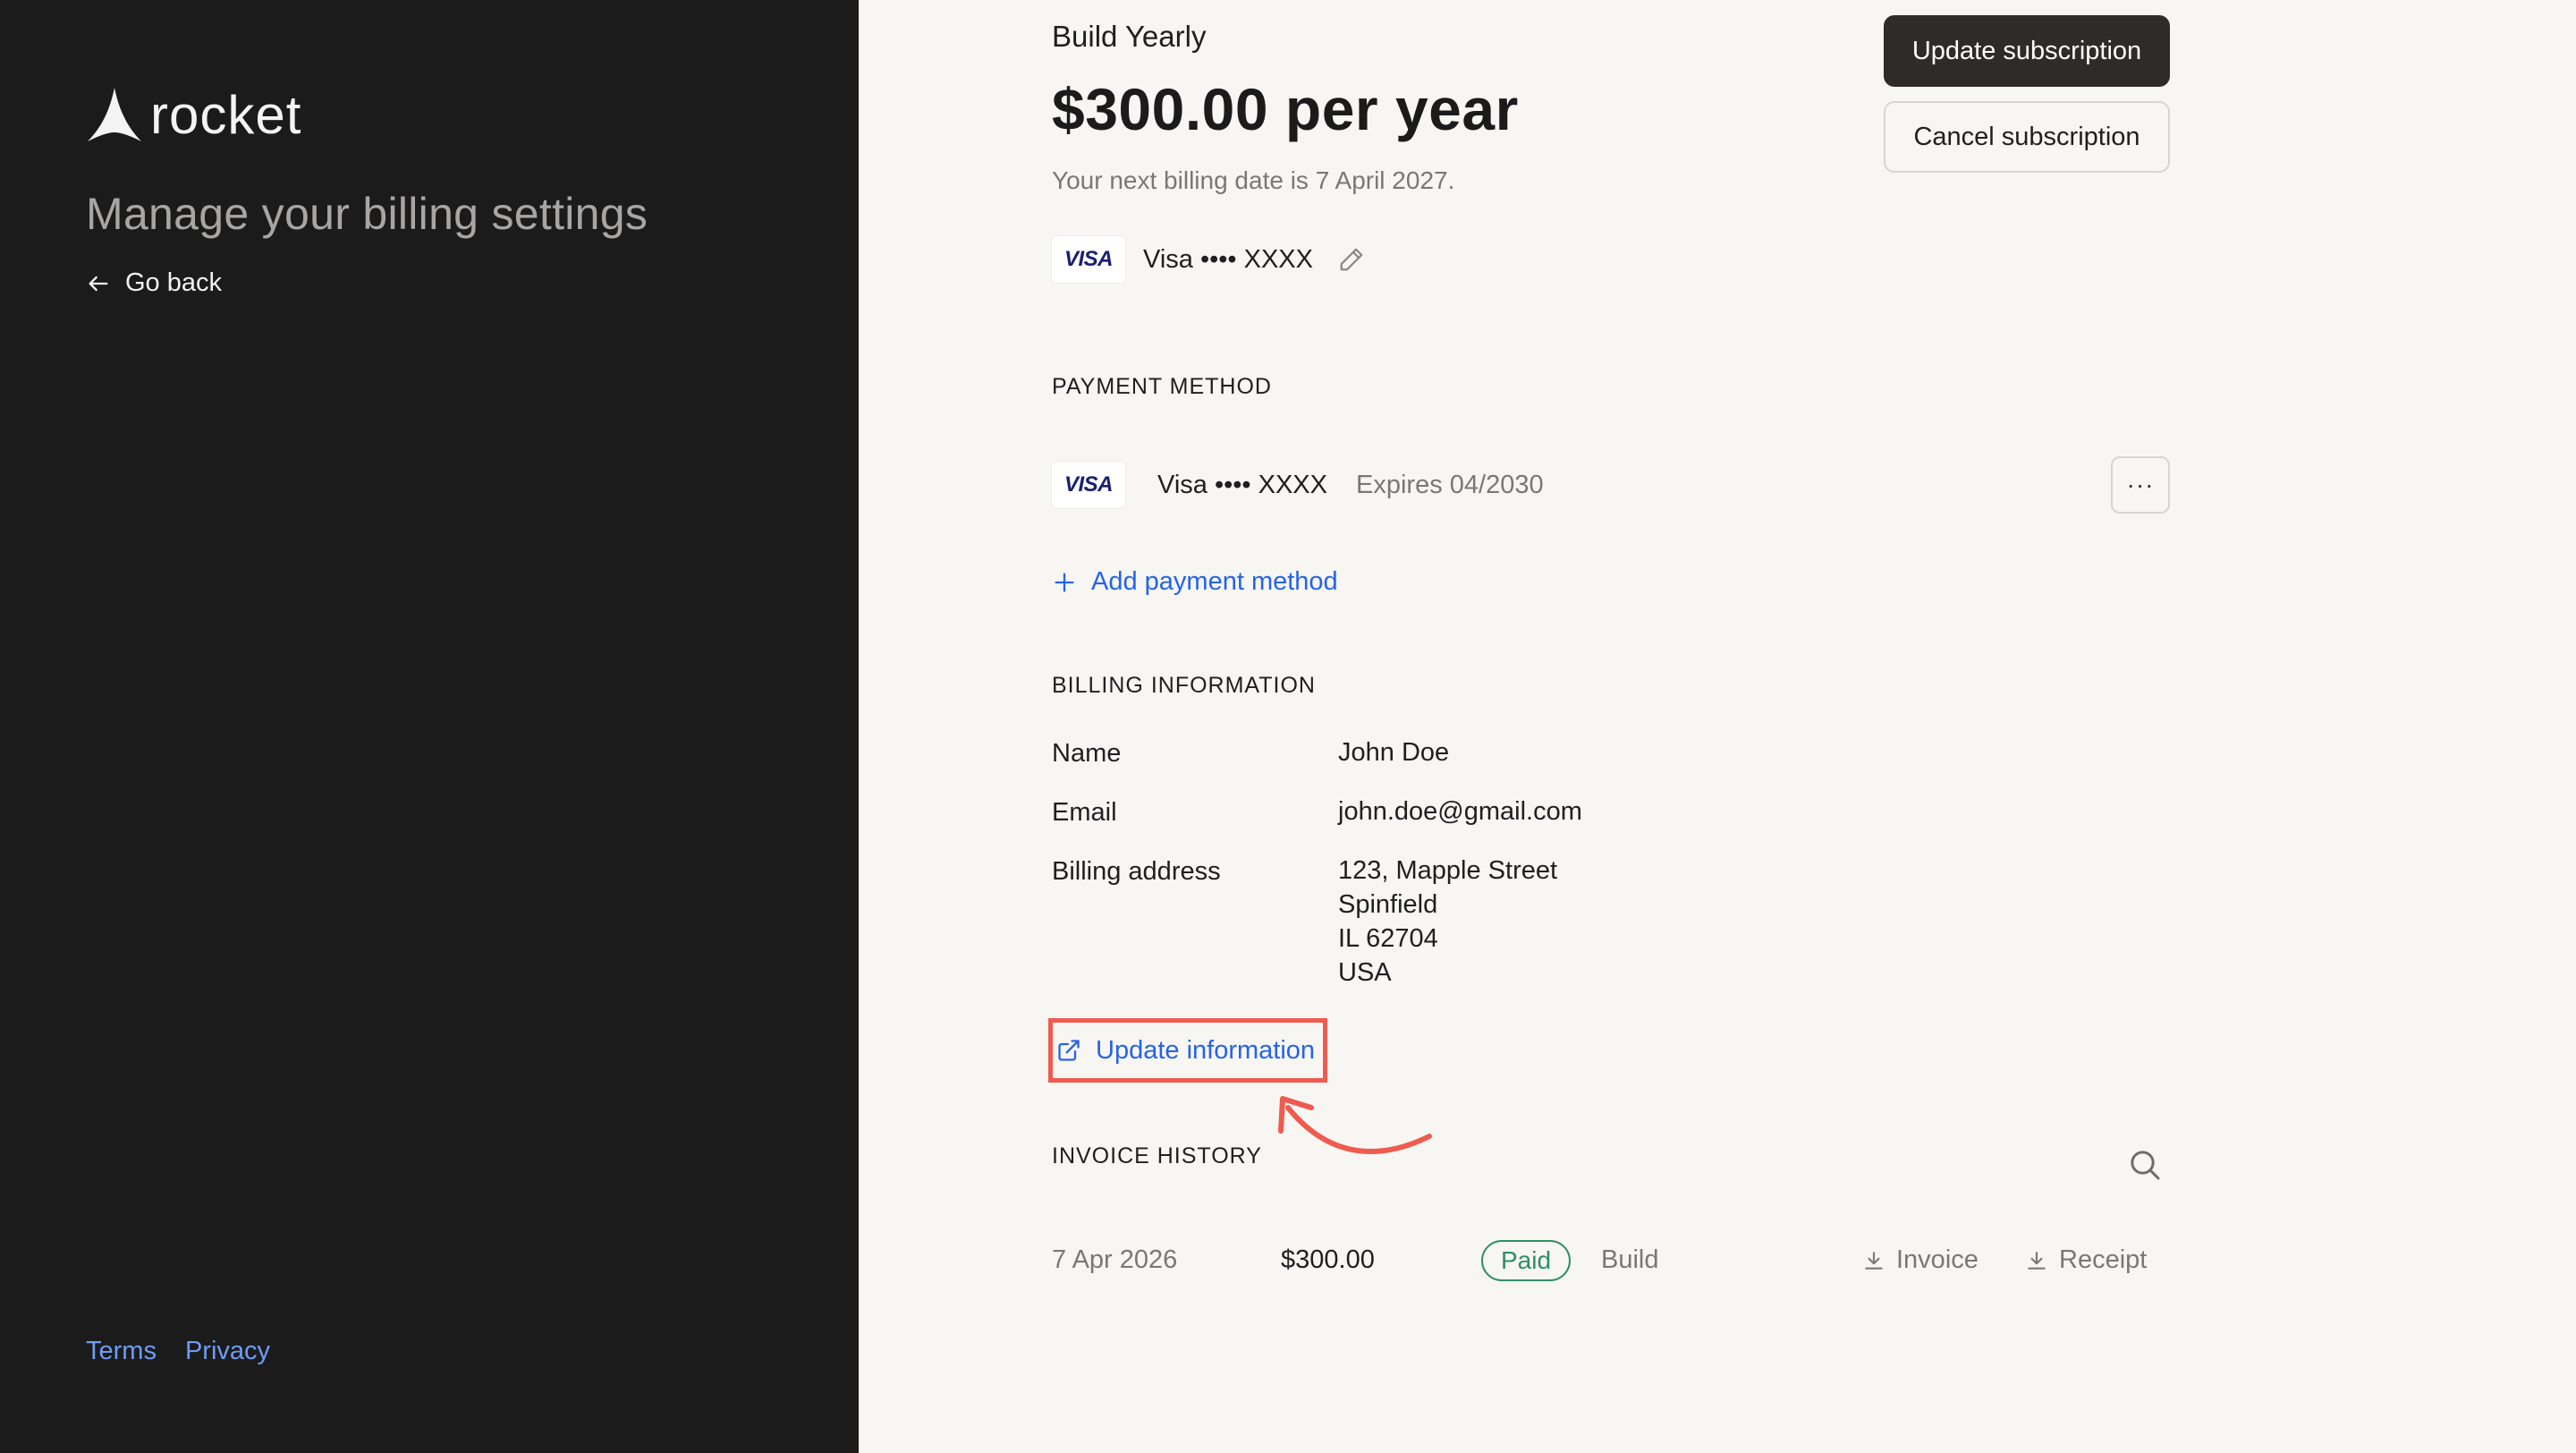 This screenshot has width=2576, height=1453. I want to click on billing-information-title: BILLING INFORMATION, so click(1184, 685).